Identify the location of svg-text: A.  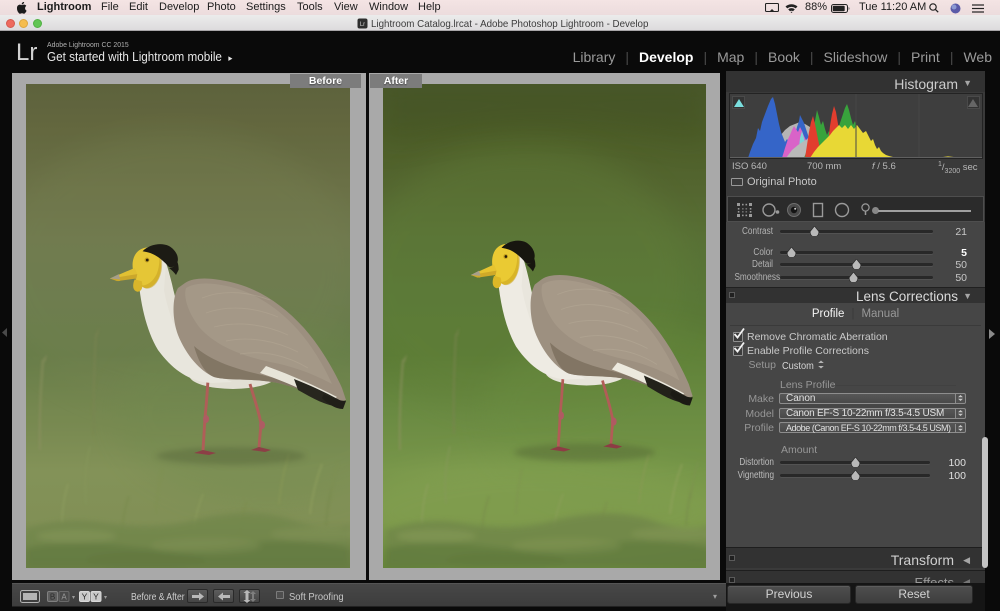
(64, 597).